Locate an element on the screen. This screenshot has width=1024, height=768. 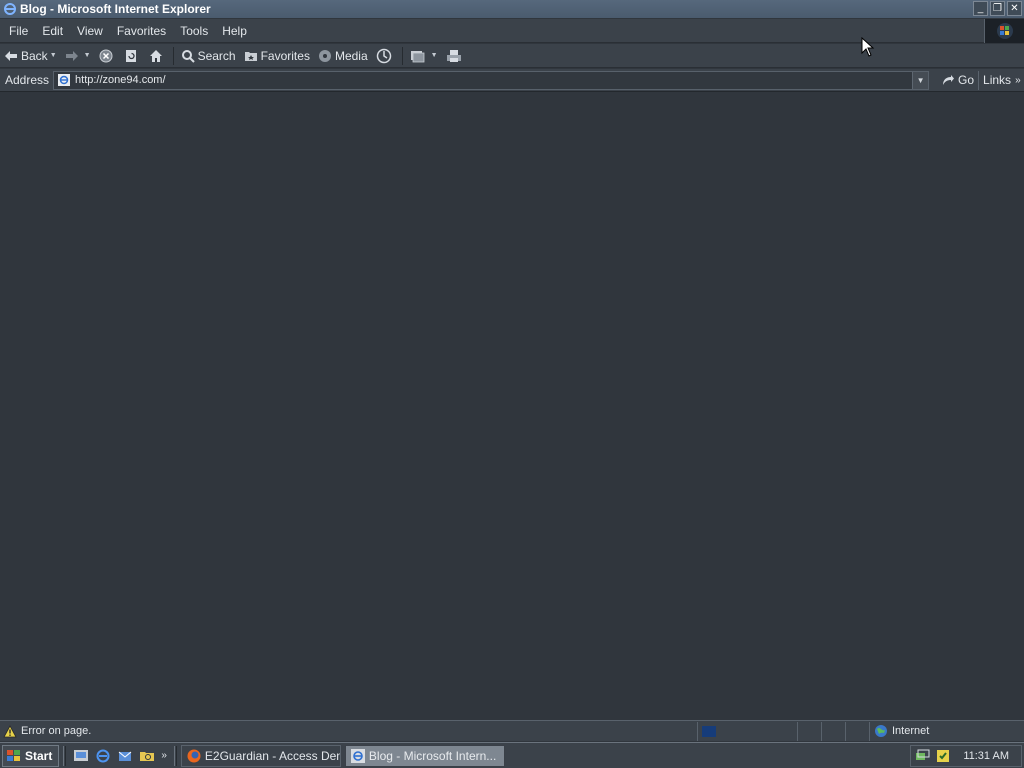
back-label: Back is located at coordinates (34, 55).